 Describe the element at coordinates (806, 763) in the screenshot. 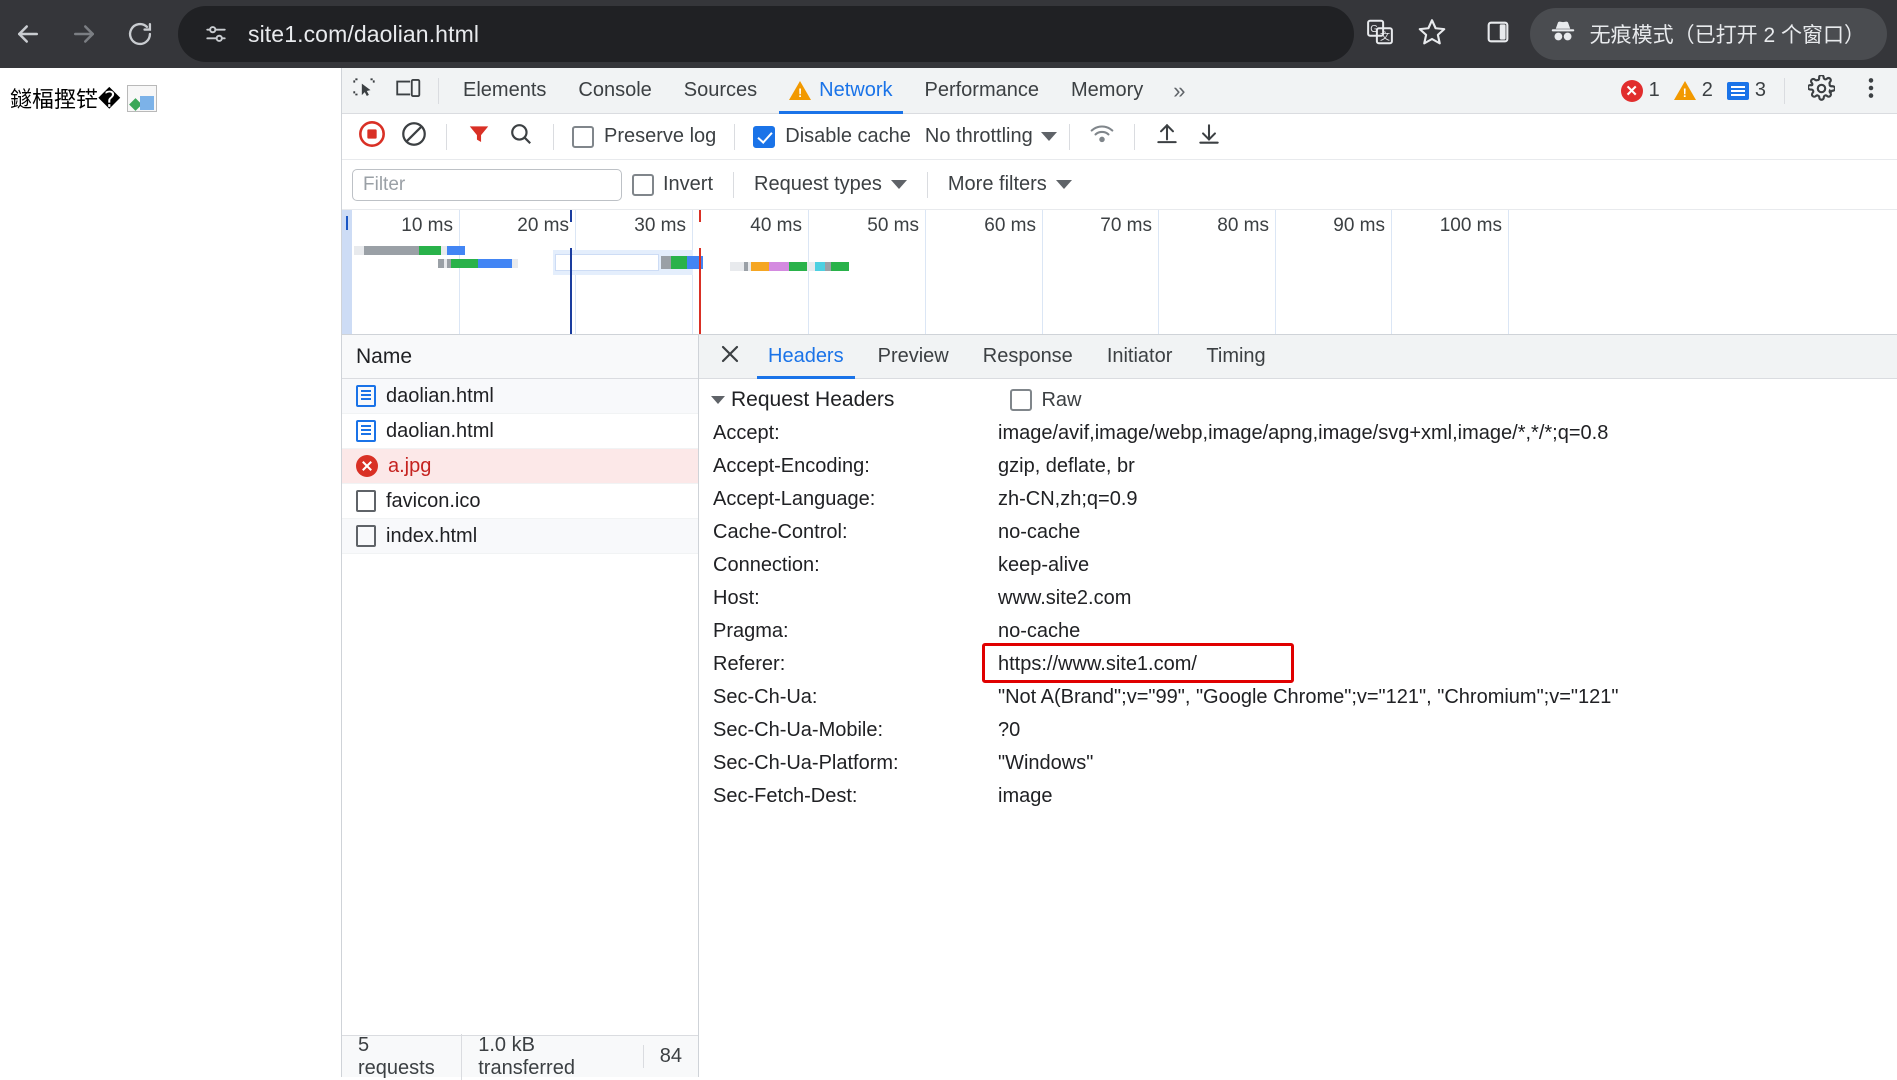

I see `header-name: Sec-Ch-Ua-Platform:` at that location.